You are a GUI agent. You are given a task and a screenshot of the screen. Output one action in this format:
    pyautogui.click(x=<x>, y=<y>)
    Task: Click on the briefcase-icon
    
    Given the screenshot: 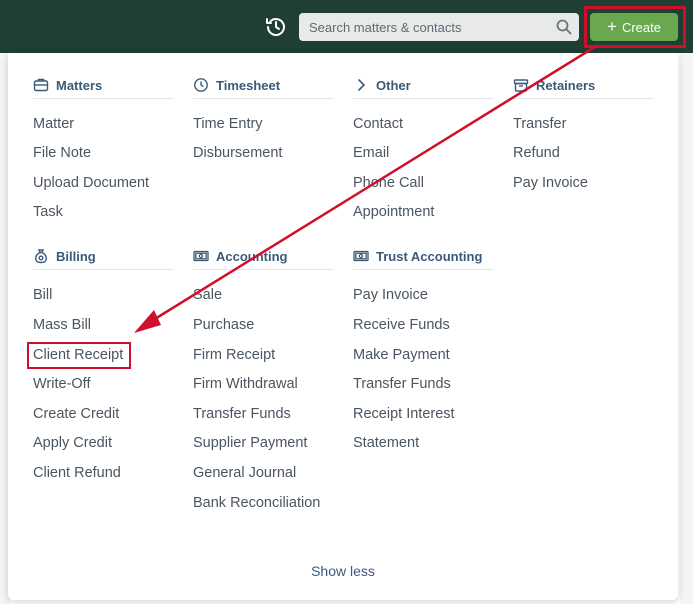 What is the action you would take?
    pyautogui.click(x=41, y=85)
    